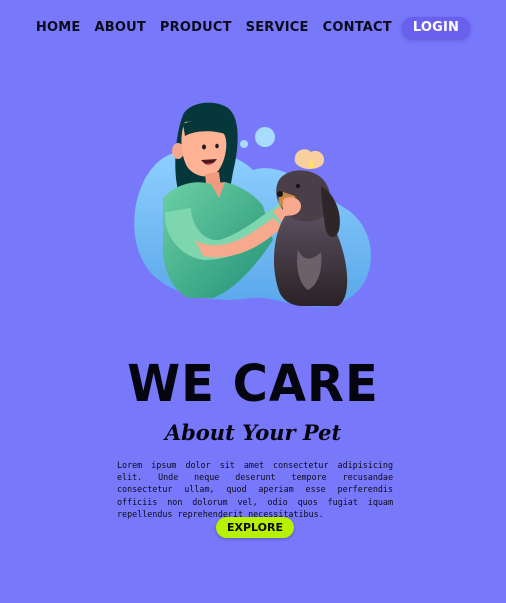  I want to click on bubble-small, so click(244, 144).